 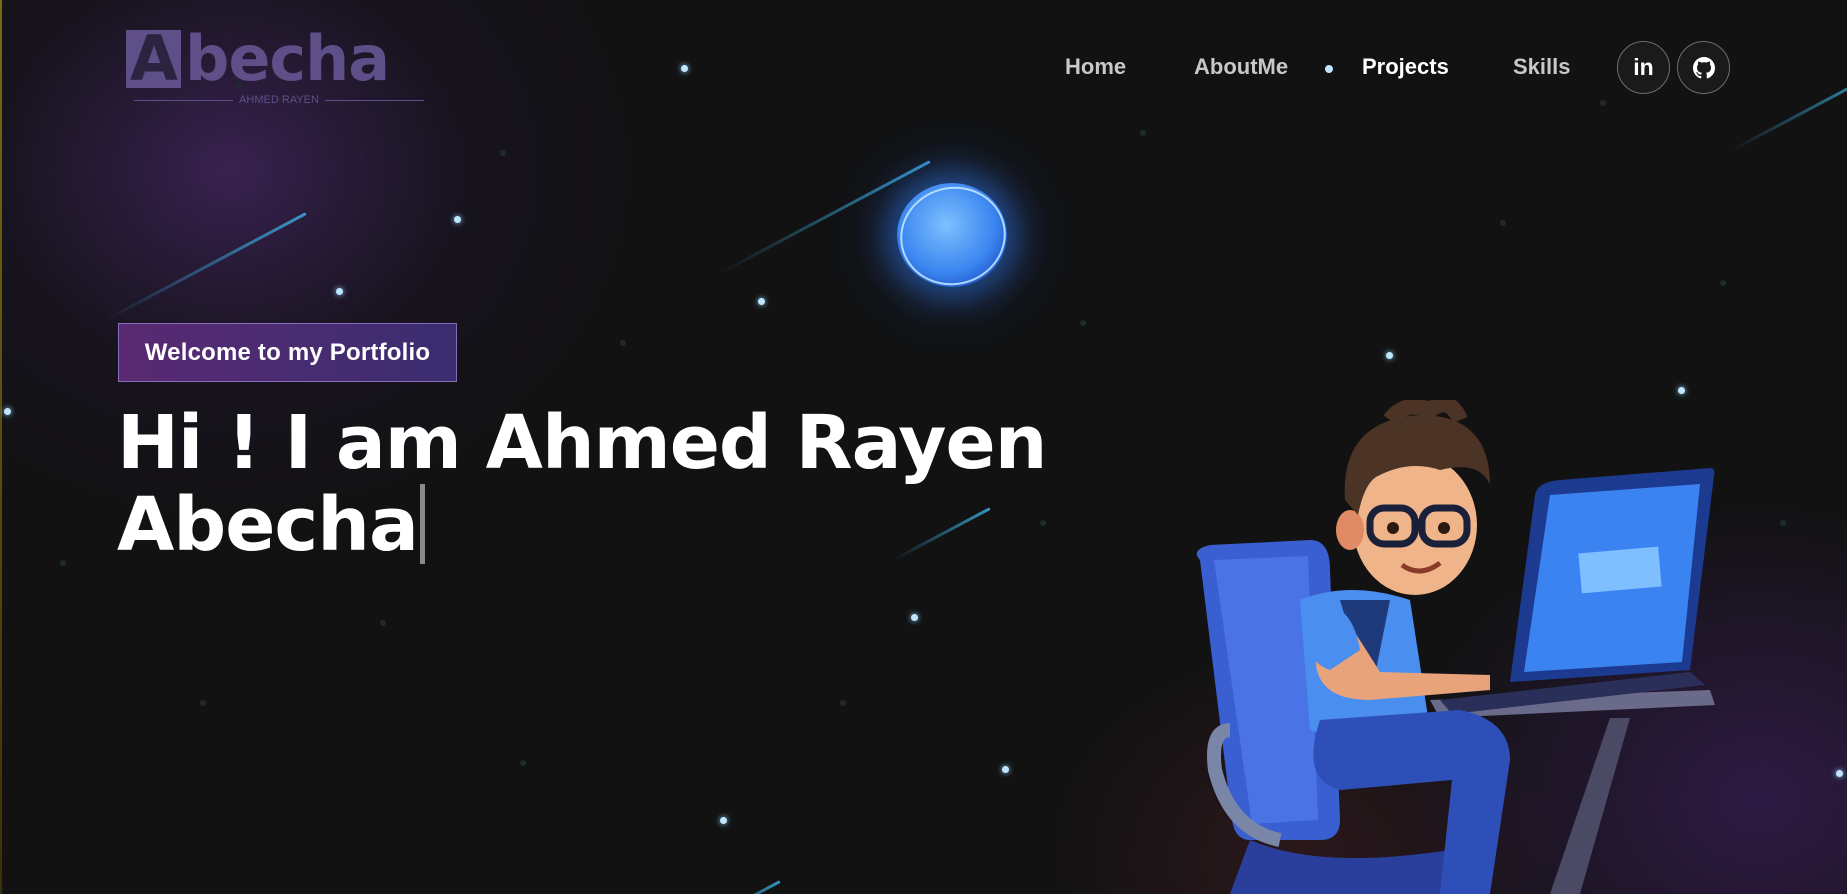 I want to click on nav-projects: Projects, so click(x=1405, y=67).